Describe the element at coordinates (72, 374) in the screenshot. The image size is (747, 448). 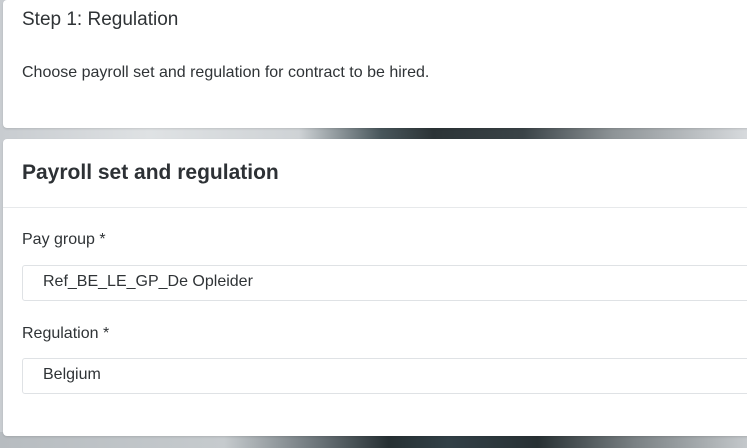
I see `regulation-value: Belgium` at that location.